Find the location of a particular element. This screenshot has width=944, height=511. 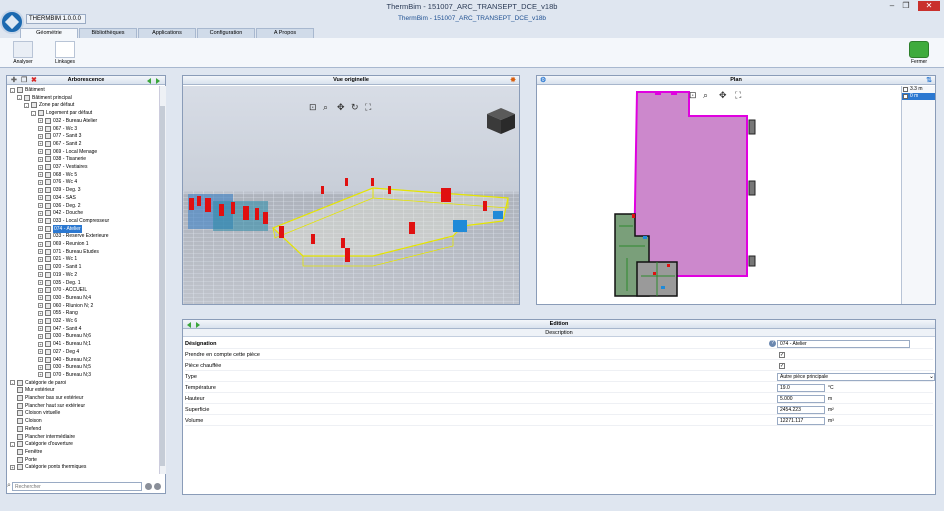

tab-3: Configuration is located at coordinates (226, 33).